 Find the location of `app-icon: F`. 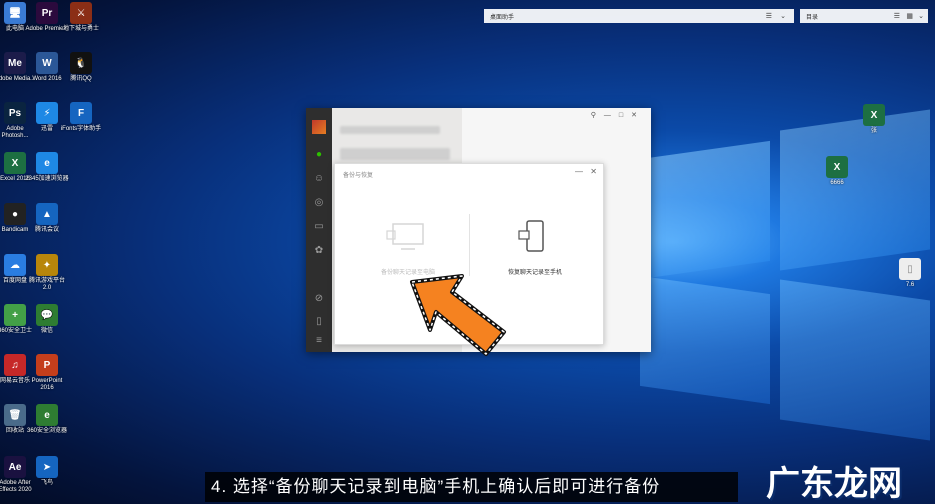

app-icon: F is located at coordinates (81, 113).